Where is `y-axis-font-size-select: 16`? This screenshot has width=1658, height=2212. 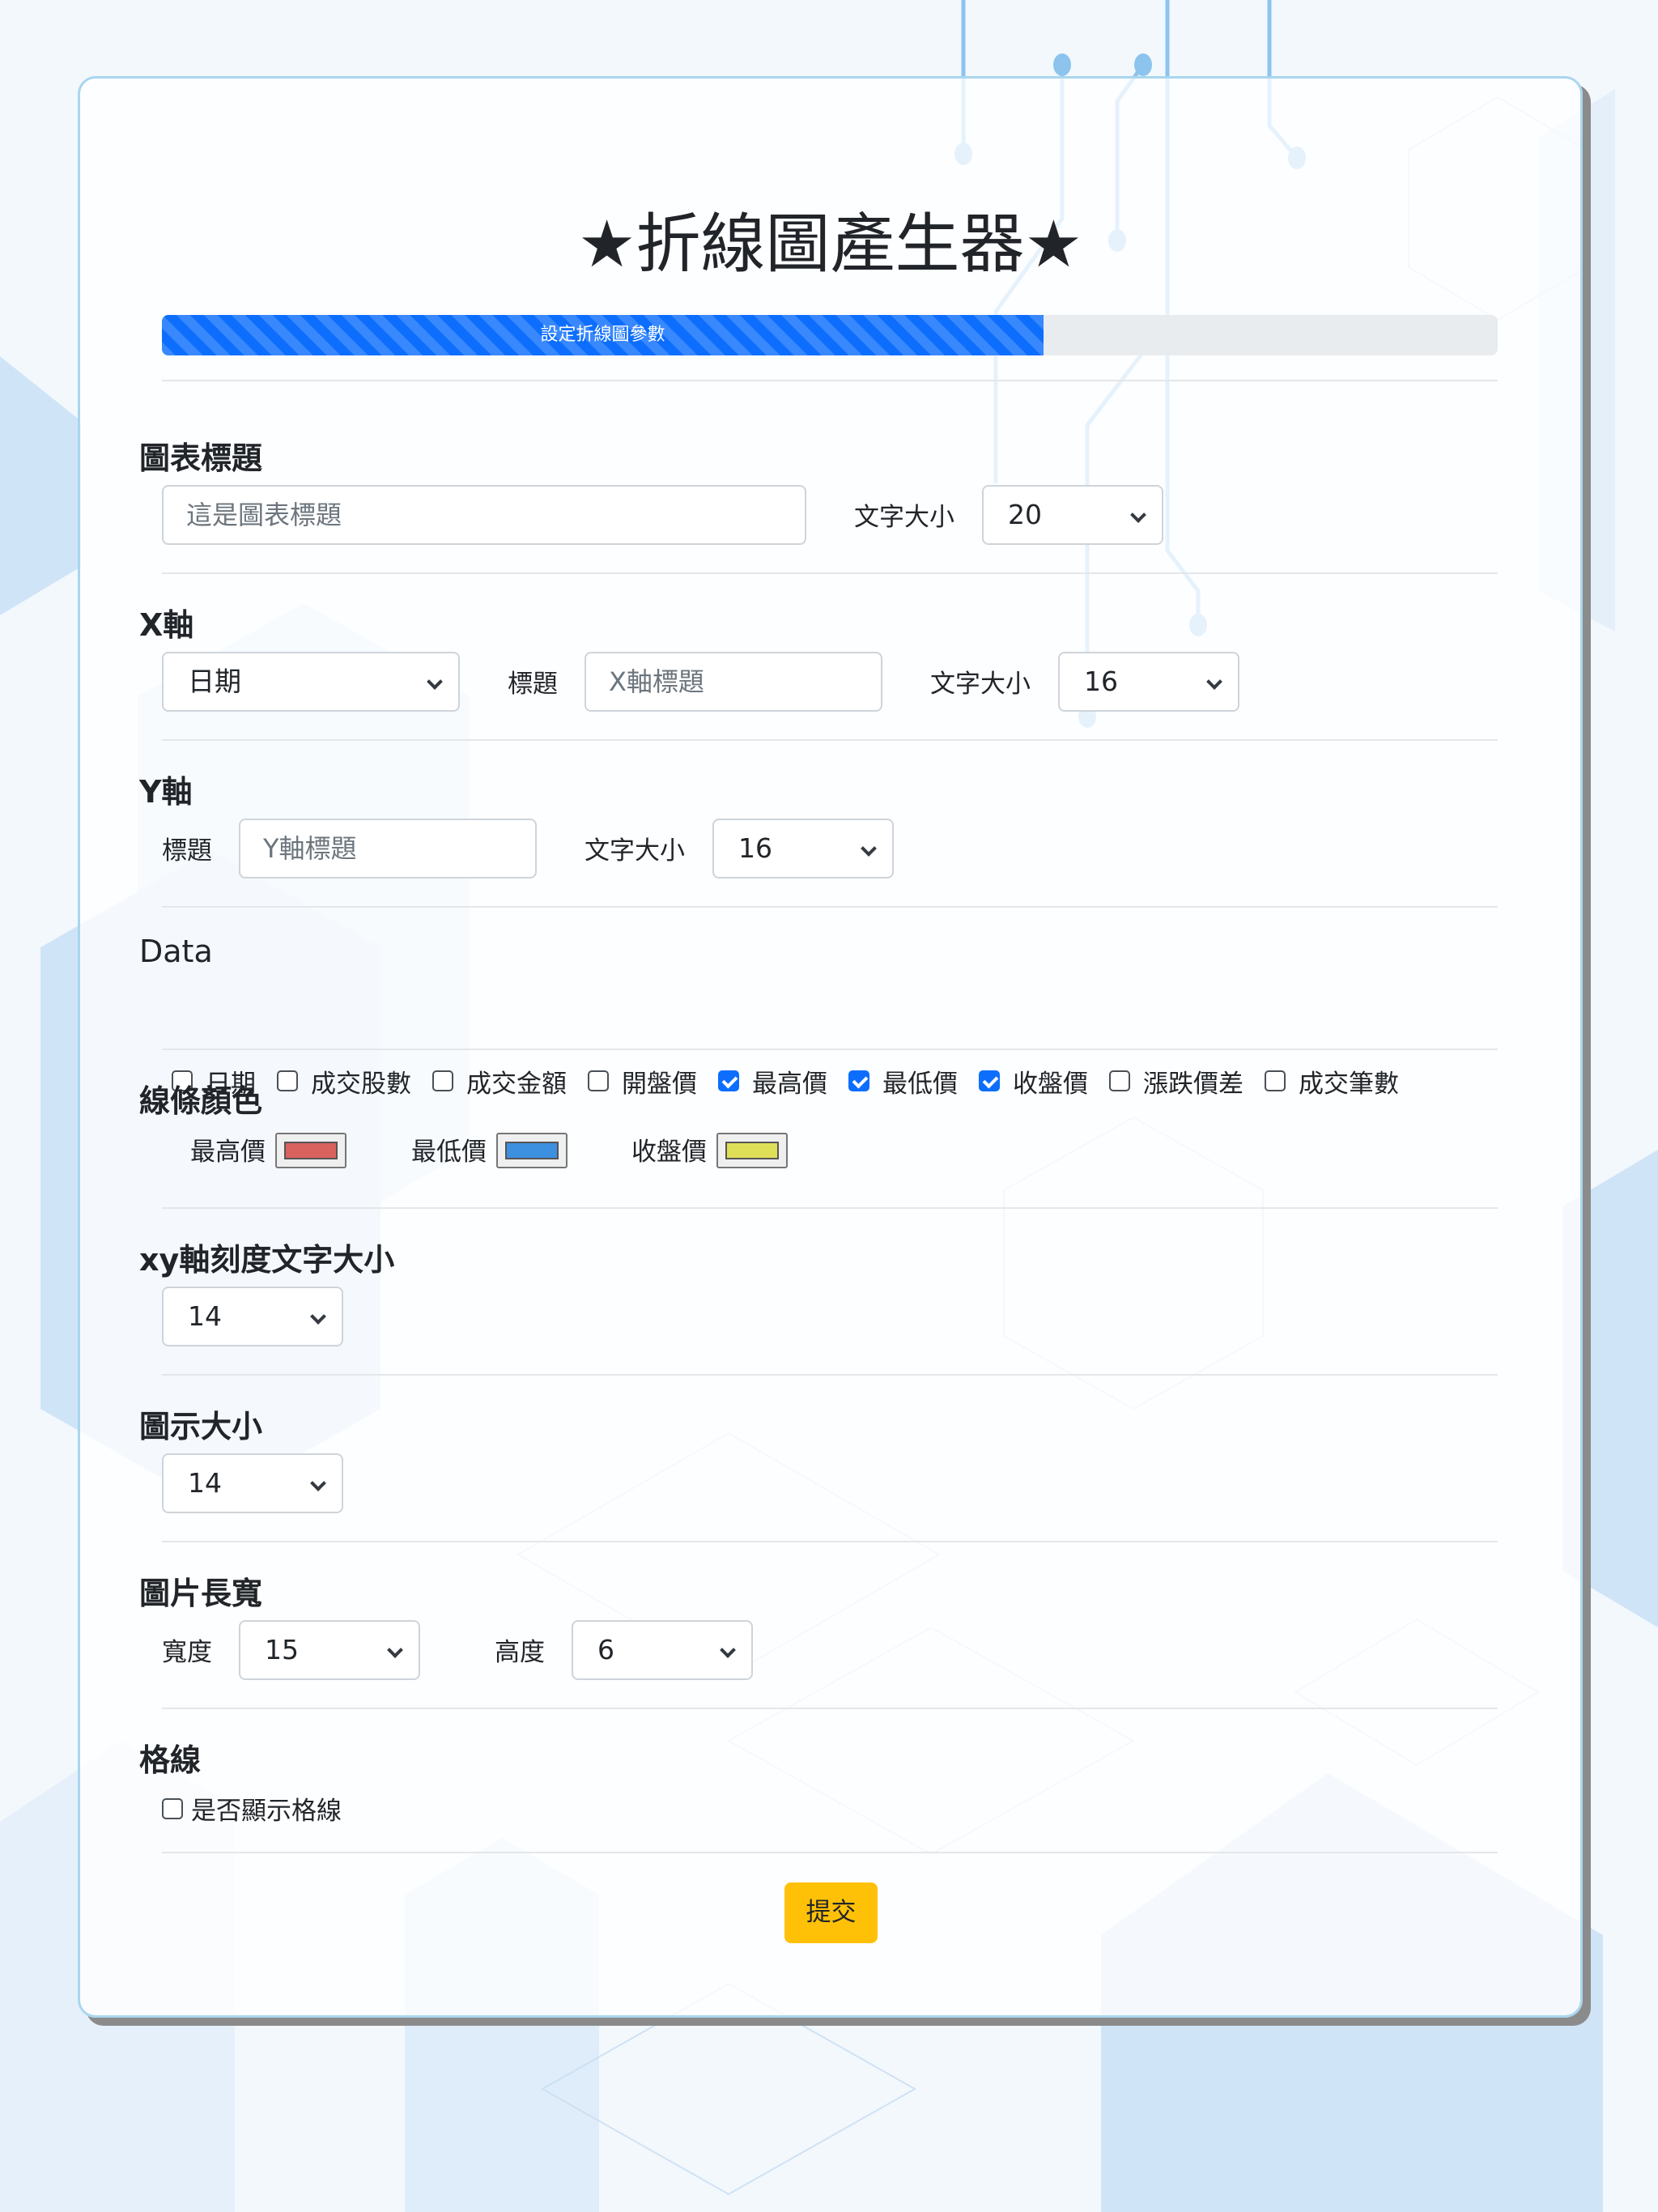 y-axis-font-size-select: 16 is located at coordinates (803, 849).